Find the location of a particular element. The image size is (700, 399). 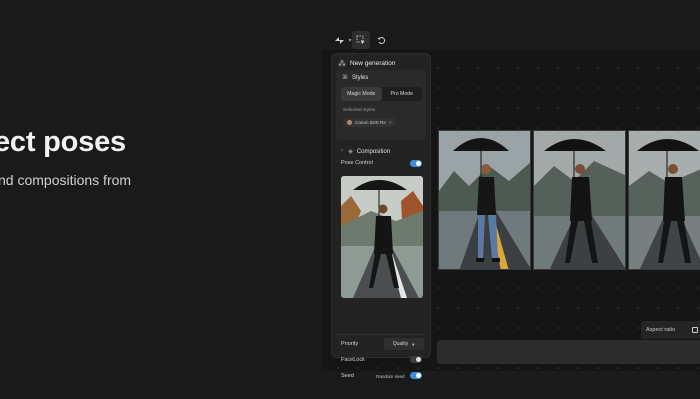

mode-tabs: Magic Mode Pro Mode is located at coordinates (381, 94).